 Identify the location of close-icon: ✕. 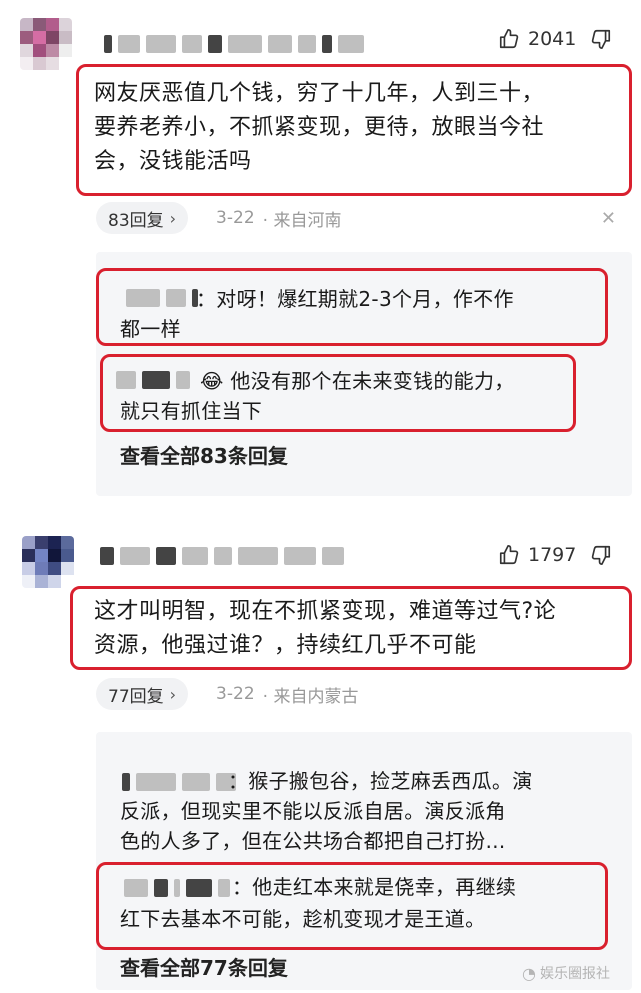
(608, 218).